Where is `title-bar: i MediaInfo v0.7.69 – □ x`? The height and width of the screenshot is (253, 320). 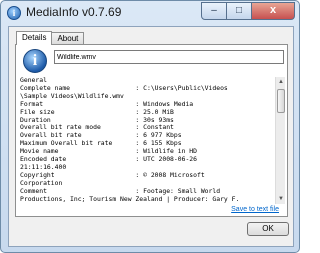
title-bar: i MediaInfo v0.7.69 – □ x is located at coordinates (150, 13).